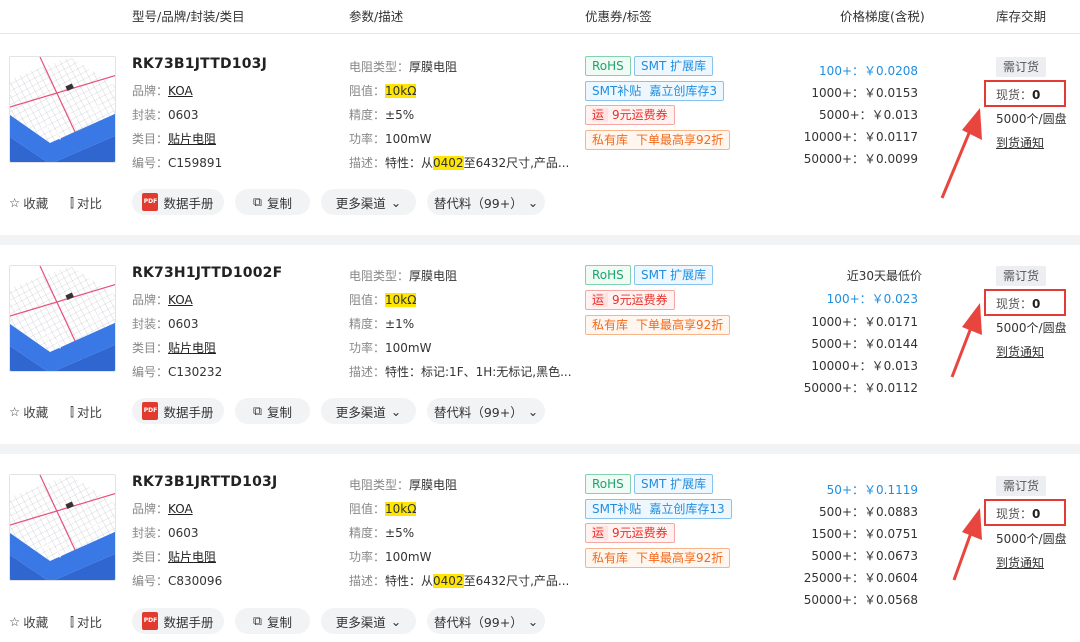 This screenshot has height=642, width=1080. What do you see at coordinates (207, 273) in the screenshot?
I see `part-number: RK73H1JTTD1002F` at bounding box center [207, 273].